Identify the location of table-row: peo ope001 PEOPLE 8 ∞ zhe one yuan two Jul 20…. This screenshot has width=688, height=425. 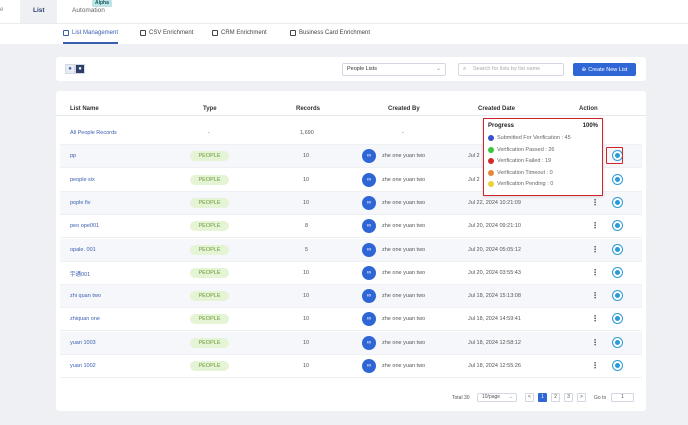
(351, 227).